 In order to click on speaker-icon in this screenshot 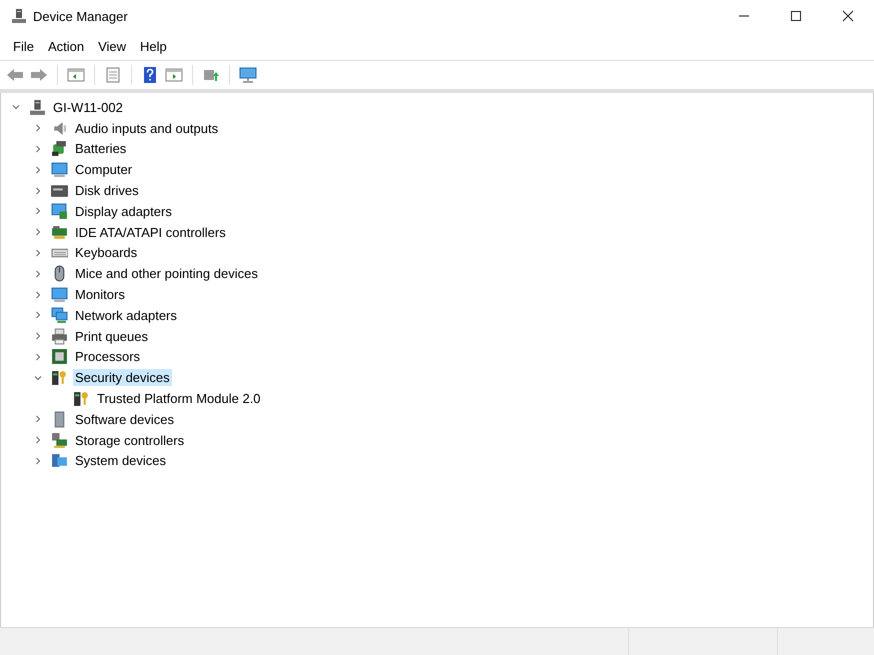, I will do `click(59, 128)`.